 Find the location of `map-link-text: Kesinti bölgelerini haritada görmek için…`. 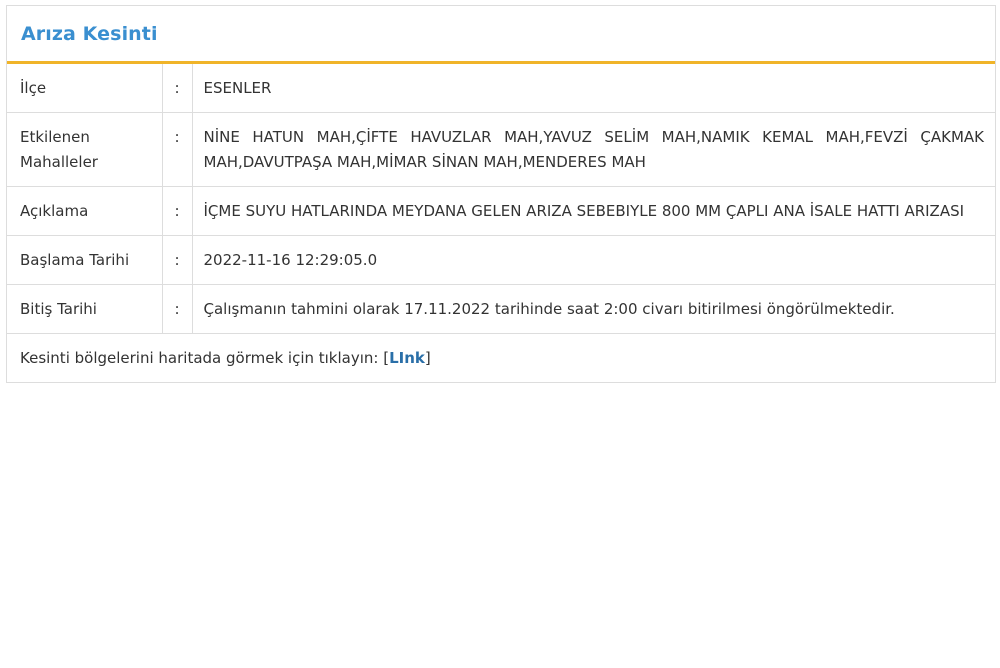

map-link-text: Kesinti bölgelerini haritada görmek için… is located at coordinates (202, 358).